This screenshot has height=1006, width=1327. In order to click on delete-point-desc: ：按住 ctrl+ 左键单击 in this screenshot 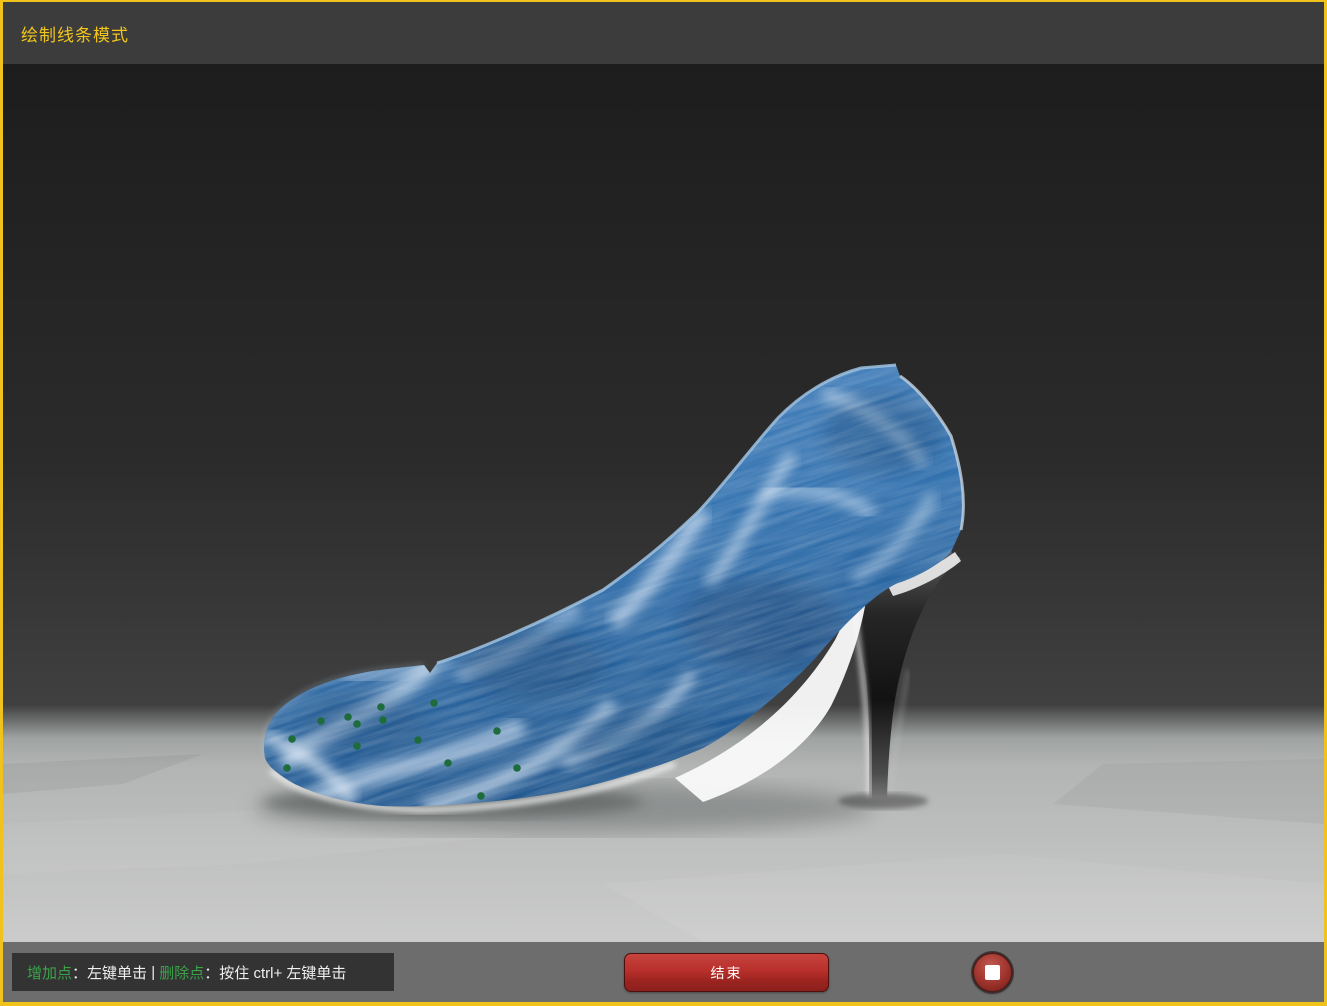, I will do `click(275, 973)`.